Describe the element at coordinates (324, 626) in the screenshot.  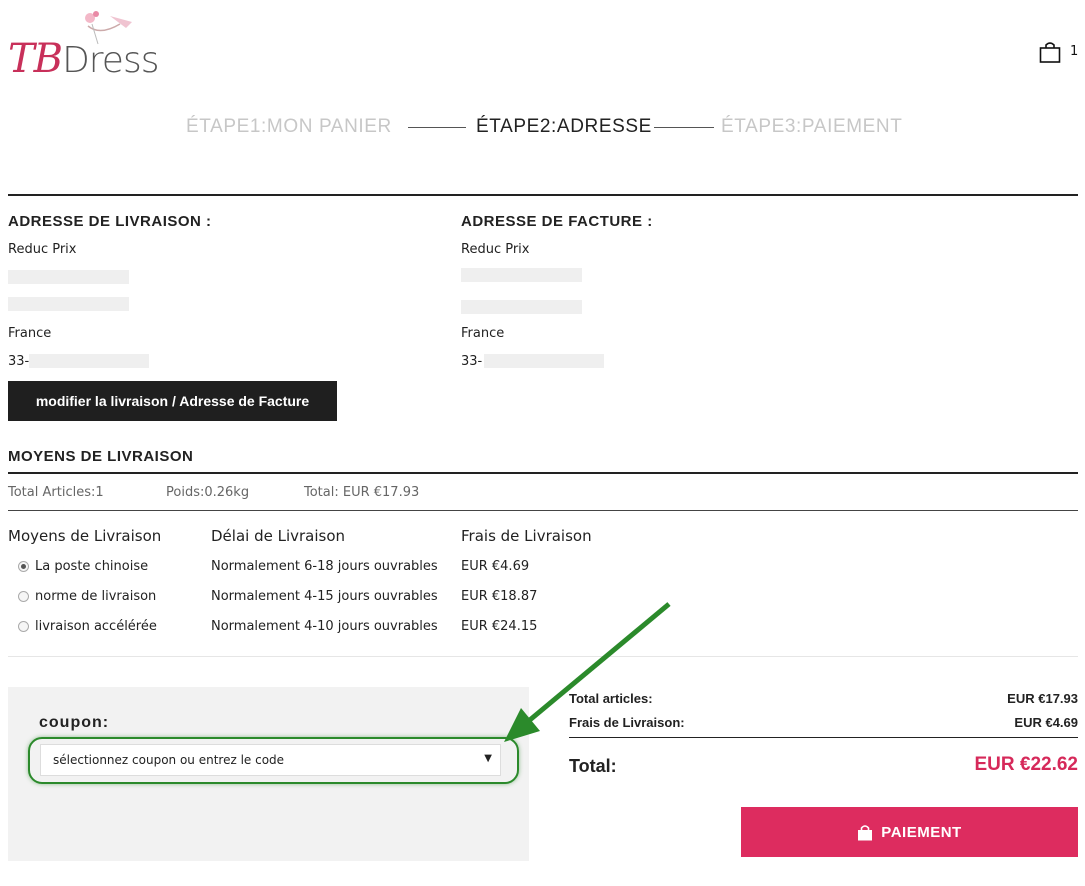
I see `delivery-option-delay: Normalement 4-10 jours ouvrables` at that location.